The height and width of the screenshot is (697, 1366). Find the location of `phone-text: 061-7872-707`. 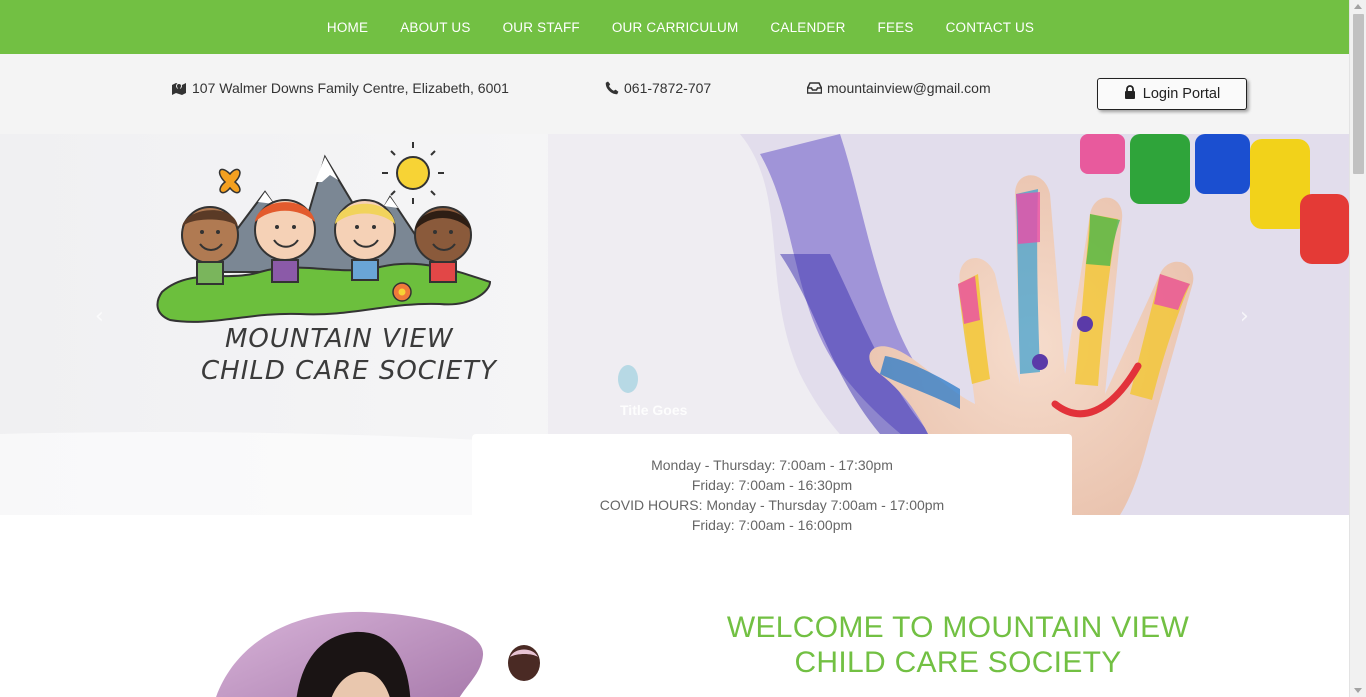

phone-text: 061-7872-707 is located at coordinates (667, 88).